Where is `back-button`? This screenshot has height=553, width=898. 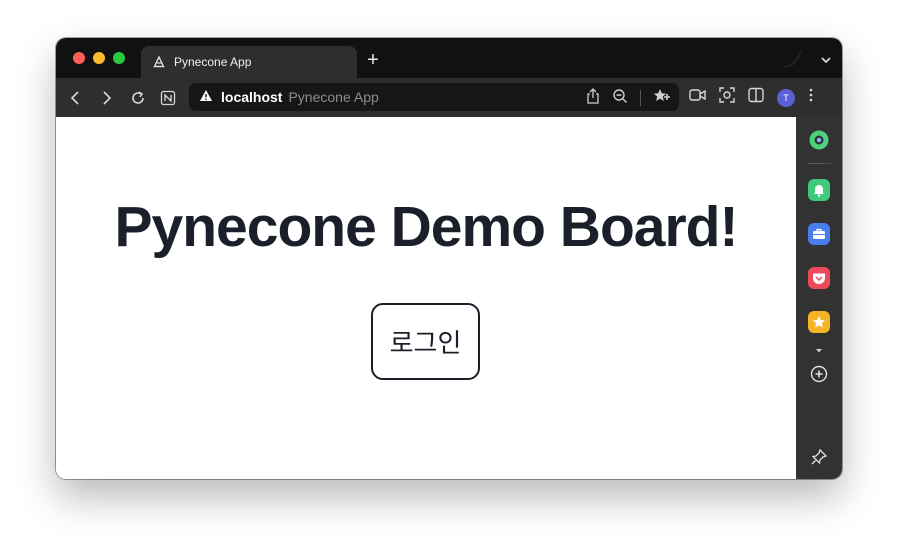 back-button is located at coordinates (75, 98).